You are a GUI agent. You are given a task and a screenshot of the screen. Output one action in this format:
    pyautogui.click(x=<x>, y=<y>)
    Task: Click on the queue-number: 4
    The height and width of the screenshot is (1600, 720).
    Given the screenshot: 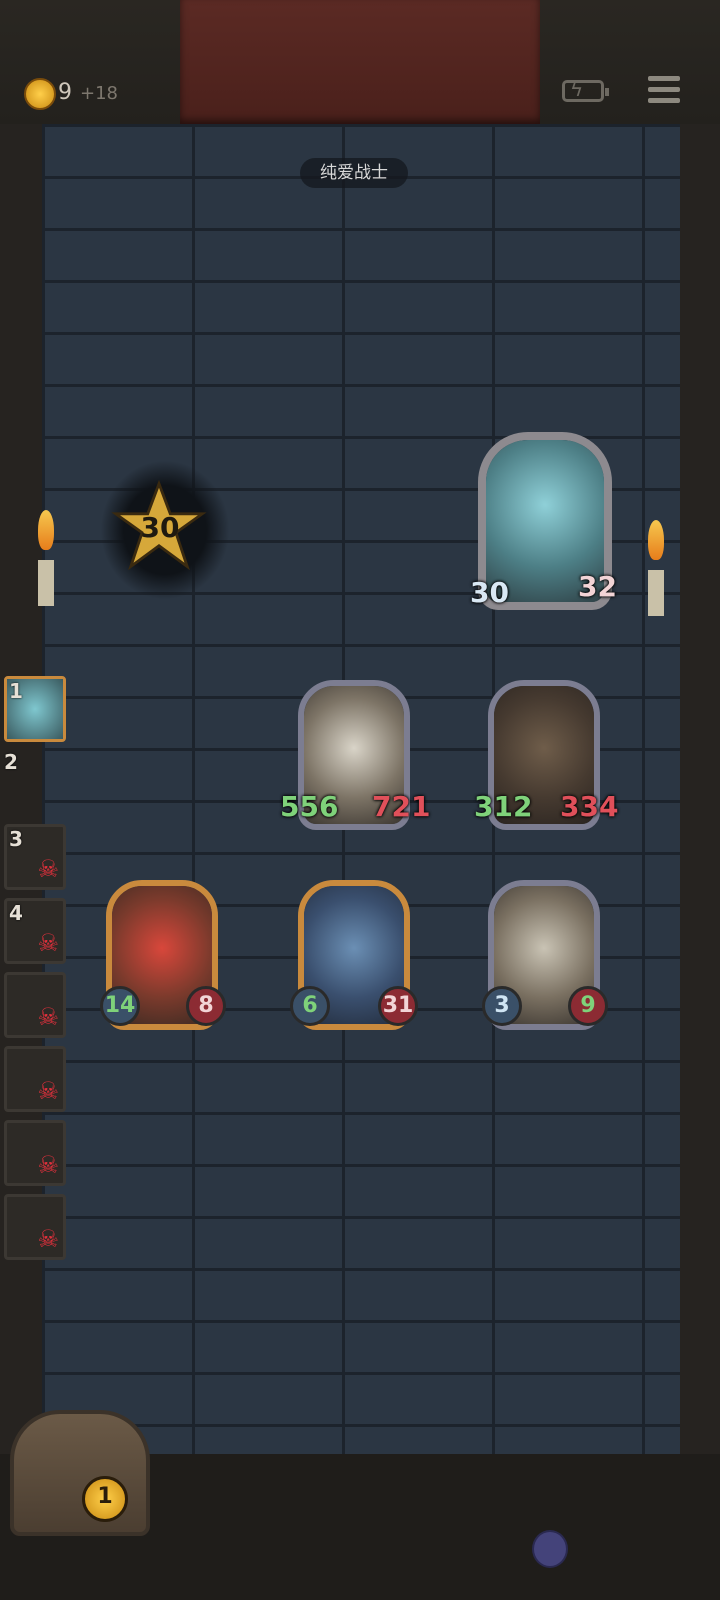 What is the action you would take?
    pyautogui.click(x=16, y=913)
    